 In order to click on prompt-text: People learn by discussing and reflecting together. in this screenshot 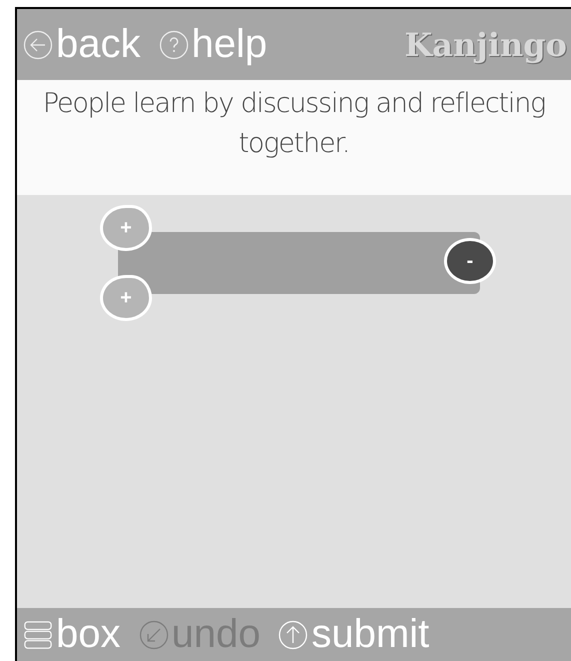, I will do `click(294, 124)`.